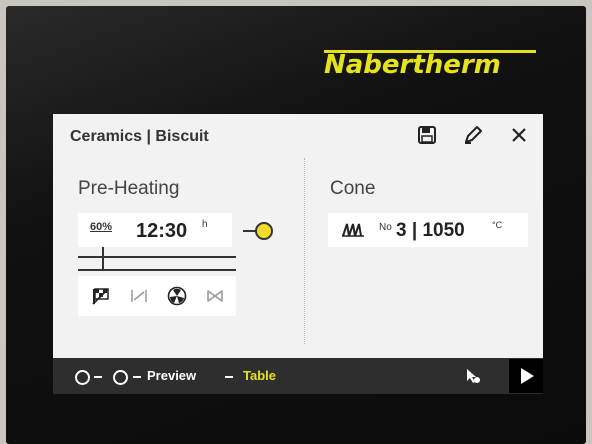 The image size is (592, 444). What do you see at coordinates (171, 375) in the screenshot?
I see `preview-link: Preview` at bounding box center [171, 375].